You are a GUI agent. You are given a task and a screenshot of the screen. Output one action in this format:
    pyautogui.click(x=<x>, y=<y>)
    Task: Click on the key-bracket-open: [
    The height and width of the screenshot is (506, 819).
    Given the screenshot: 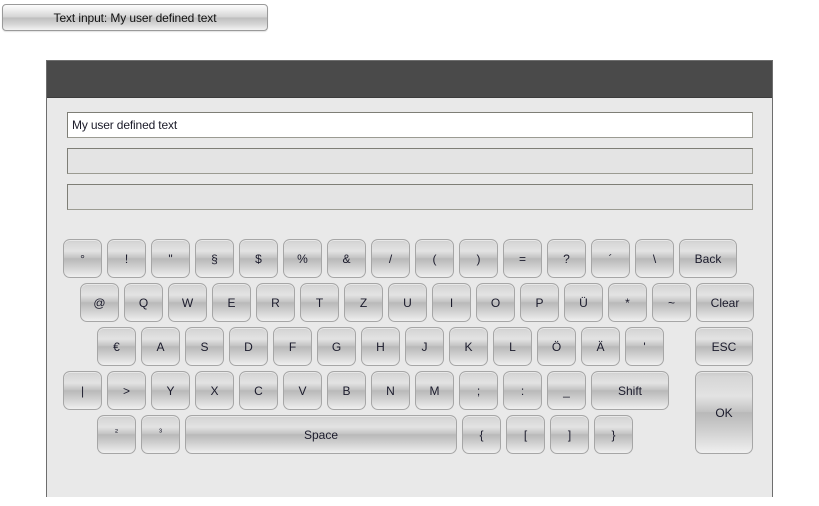 What is the action you would take?
    pyautogui.click(x=525, y=434)
    